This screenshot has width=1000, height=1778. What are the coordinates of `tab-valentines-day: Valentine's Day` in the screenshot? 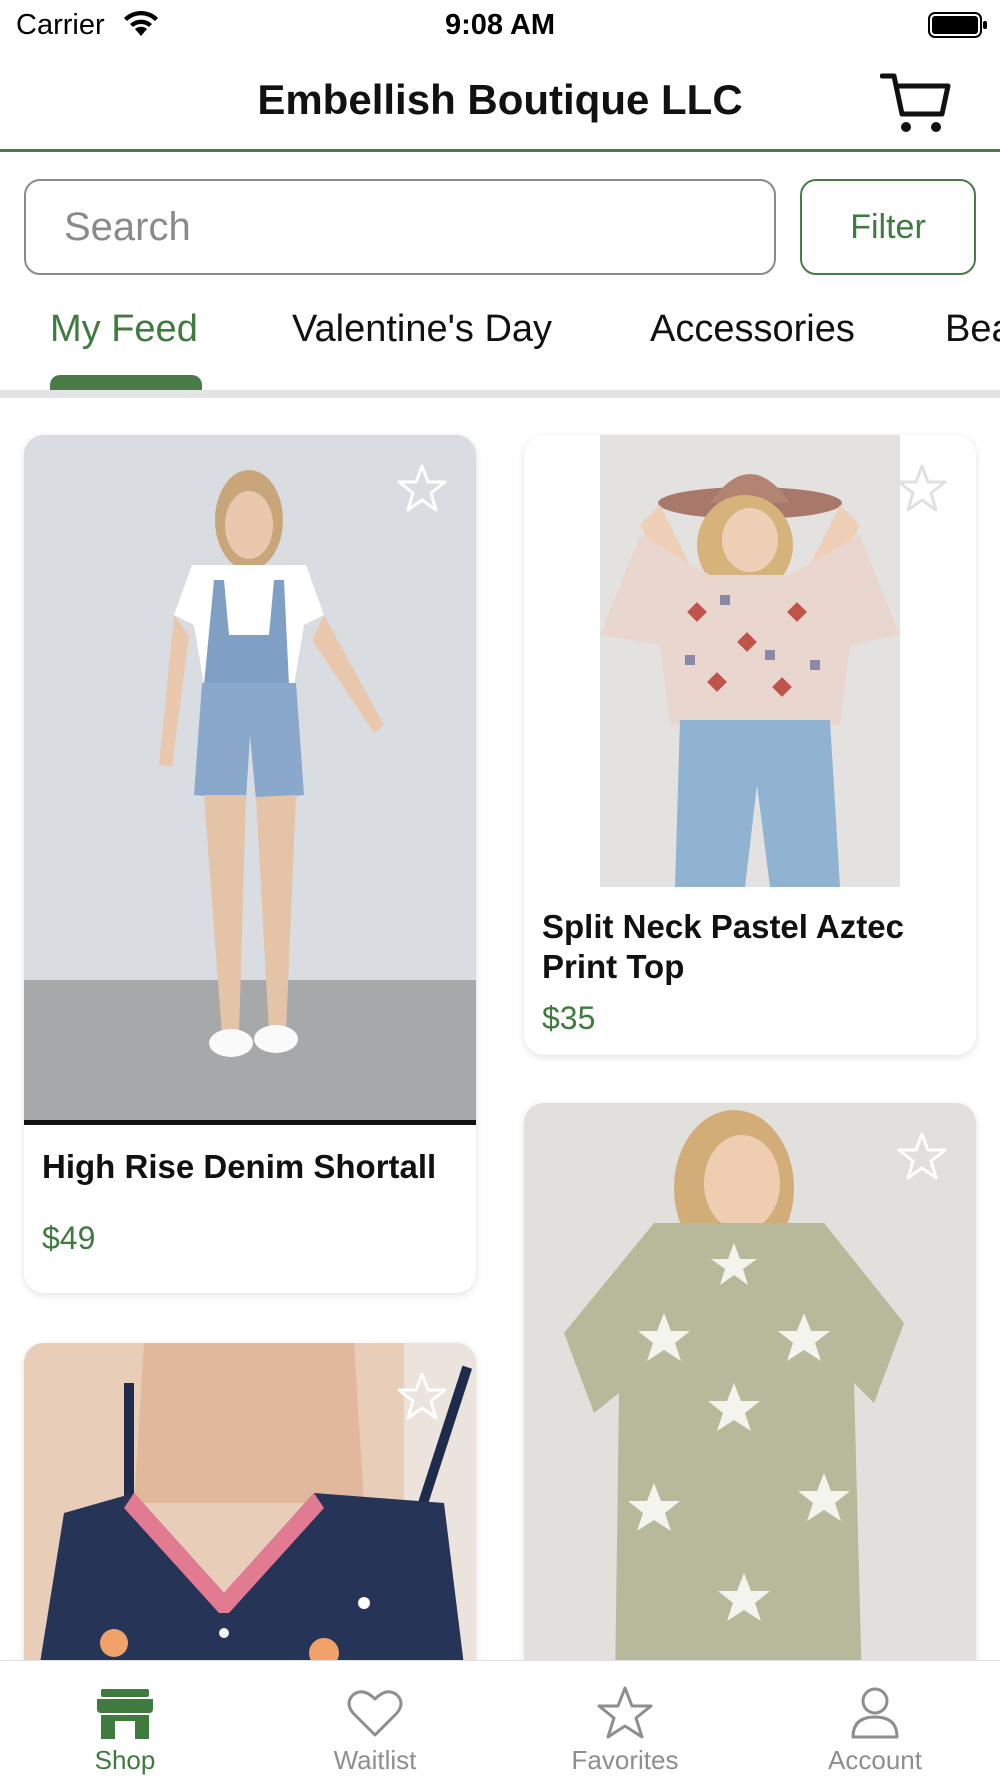 It's located at (422, 329).